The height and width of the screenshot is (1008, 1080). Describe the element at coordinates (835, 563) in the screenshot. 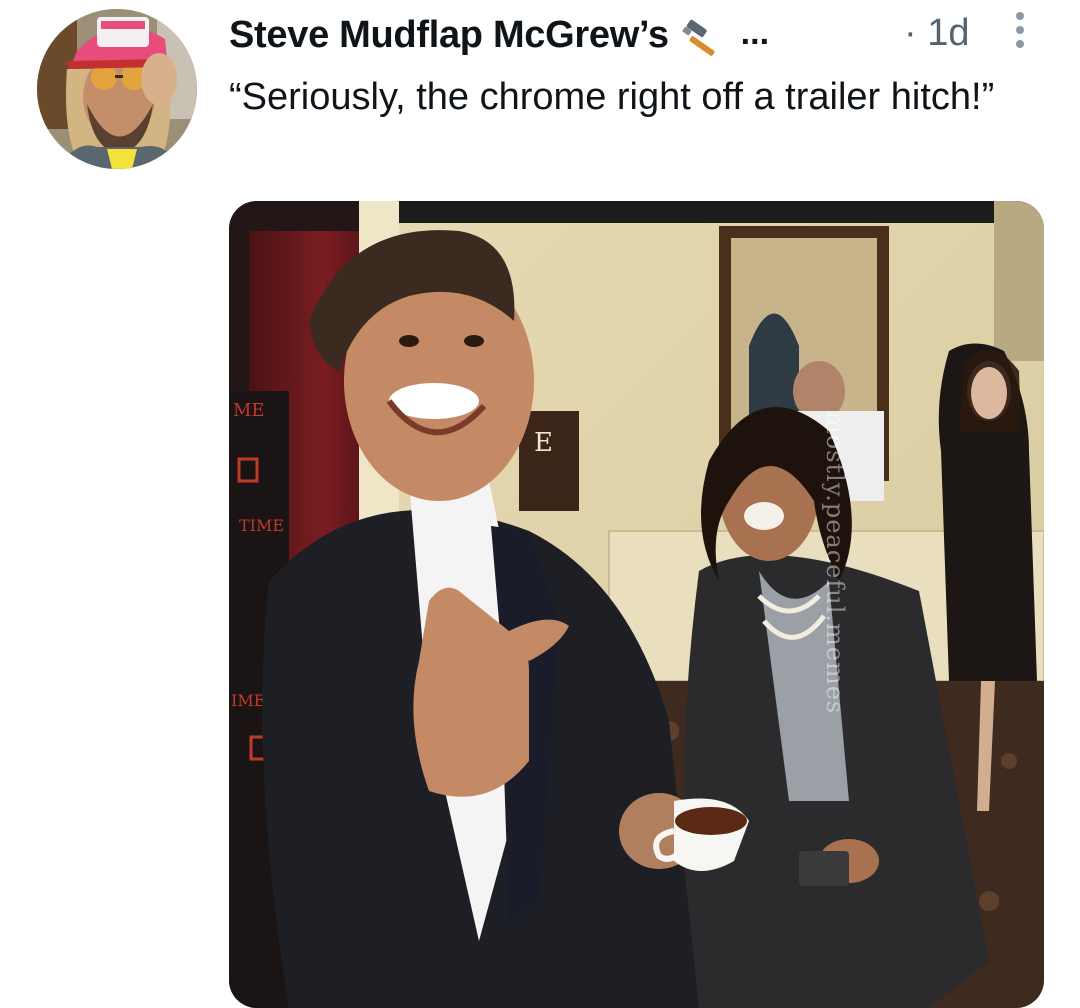

I see `image-watermark: mostly.peaceful.memes` at that location.